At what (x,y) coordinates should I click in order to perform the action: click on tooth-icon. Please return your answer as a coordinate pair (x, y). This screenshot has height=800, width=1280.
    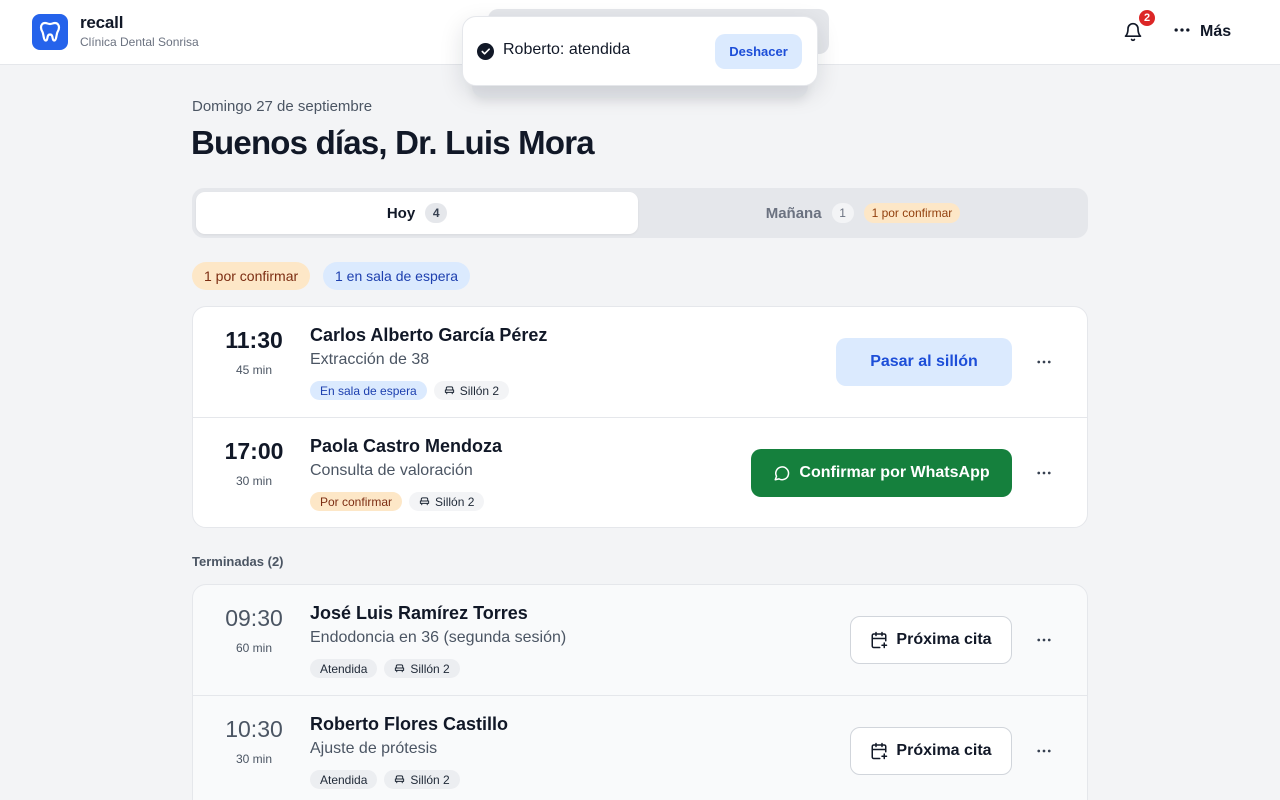
    Looking at the image, I should click on (50, 32).